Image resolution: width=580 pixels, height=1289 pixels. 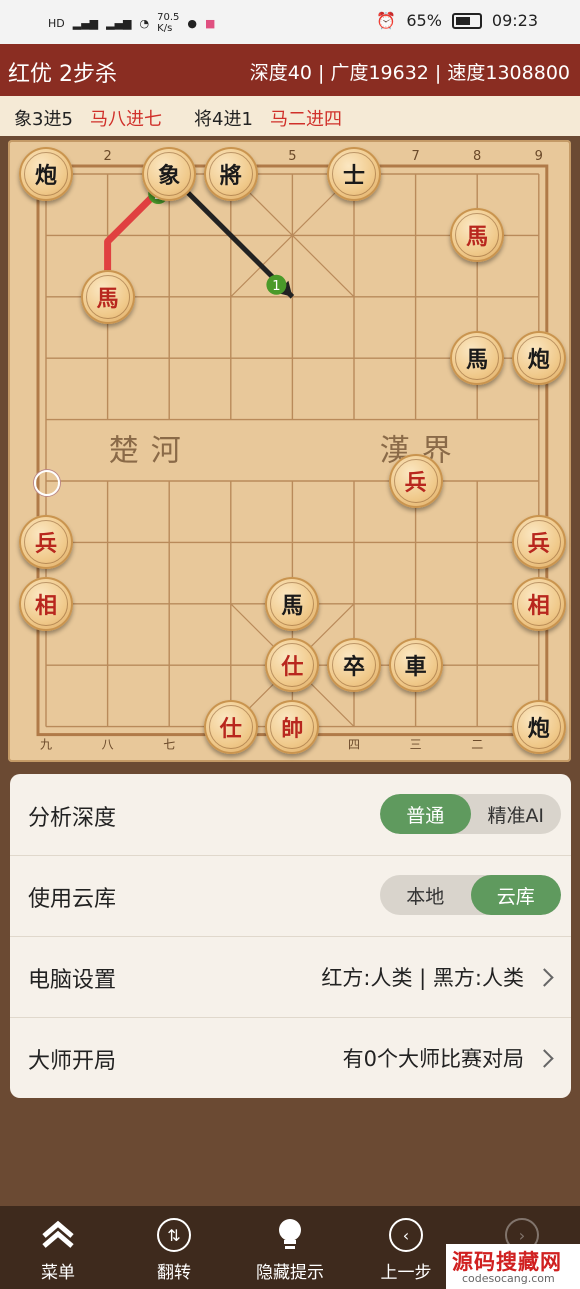 What do you see at coordinates (107, 156) in the screenshot?
I see `file-number: 2` at bounding box center [107, 156].